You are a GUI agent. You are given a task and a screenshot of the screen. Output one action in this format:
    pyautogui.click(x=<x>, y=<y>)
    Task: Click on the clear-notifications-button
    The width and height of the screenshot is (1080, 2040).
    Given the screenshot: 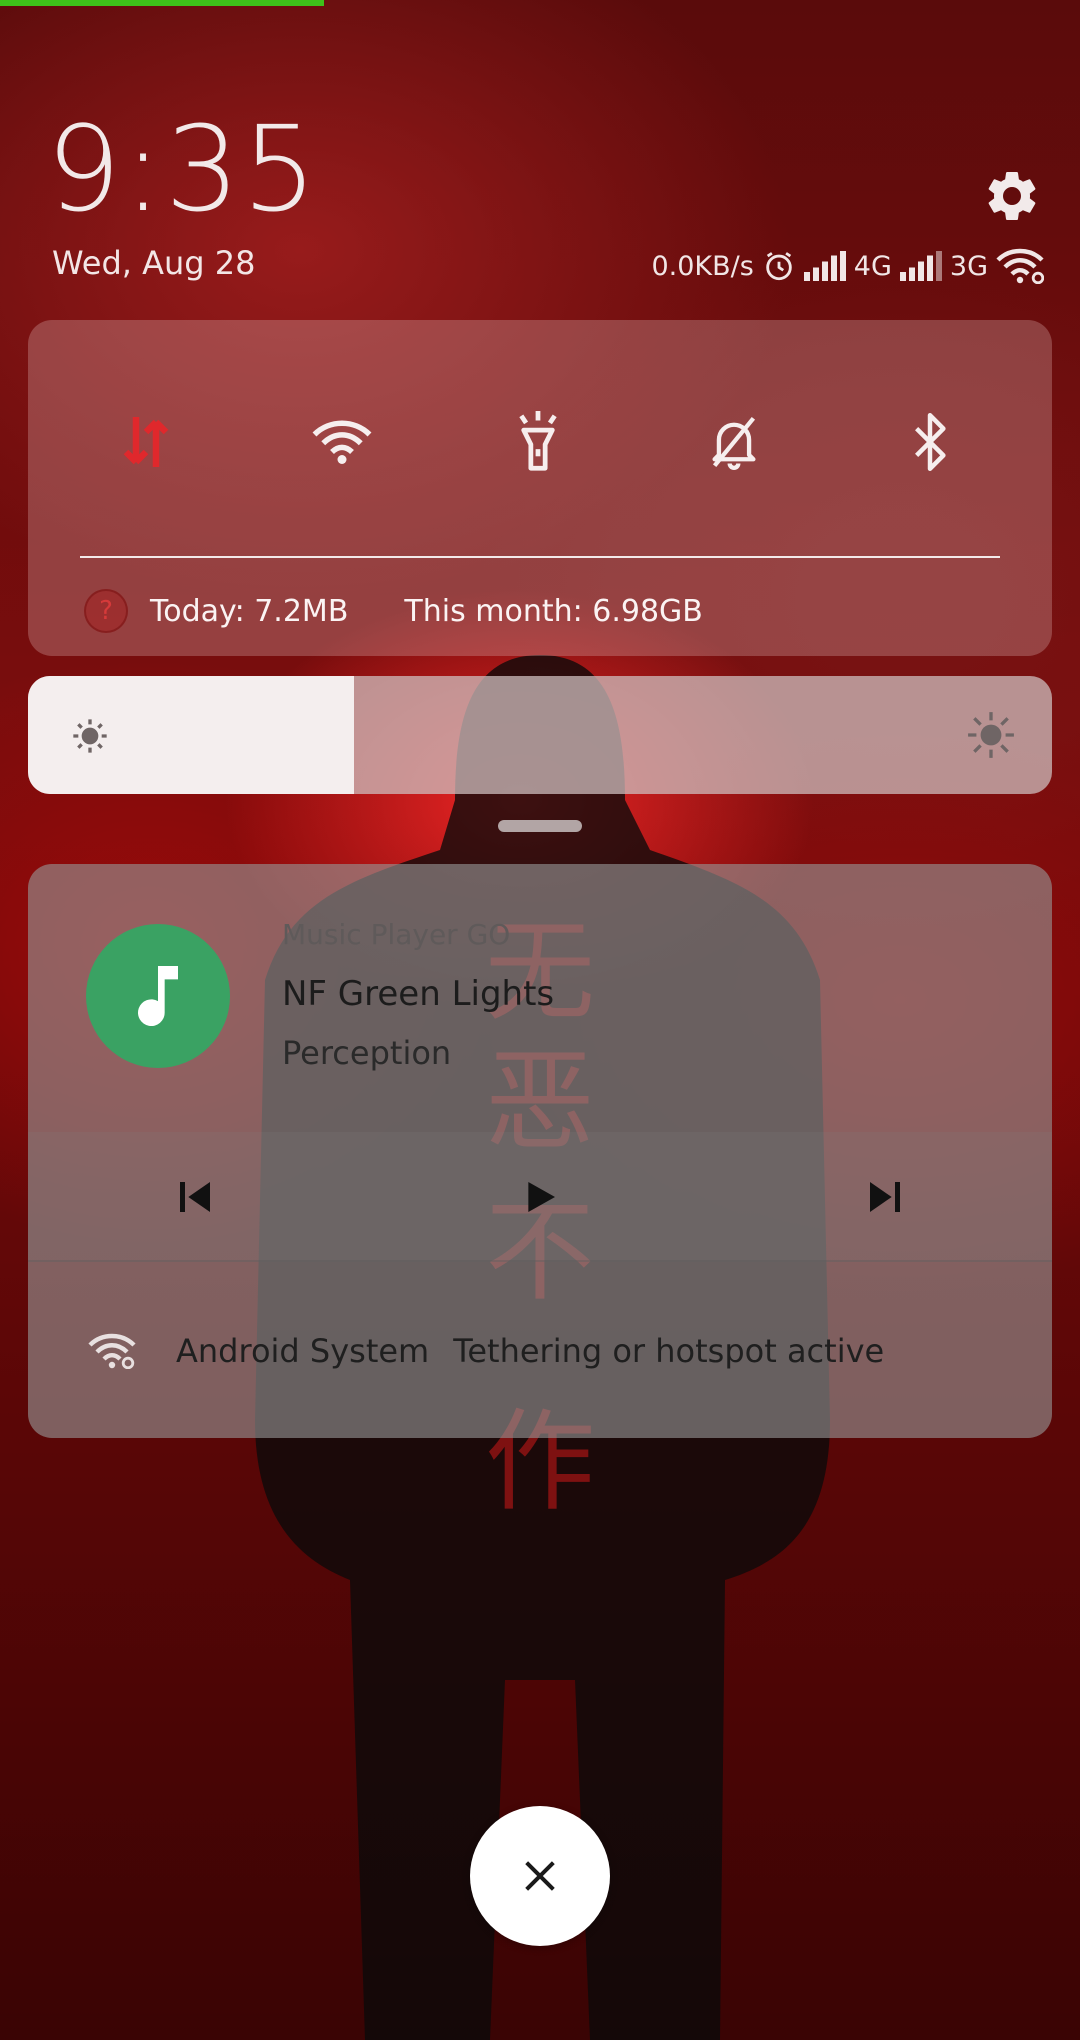 What is the action you would take?
    pyautogui.click(x=540, y=1876)
    